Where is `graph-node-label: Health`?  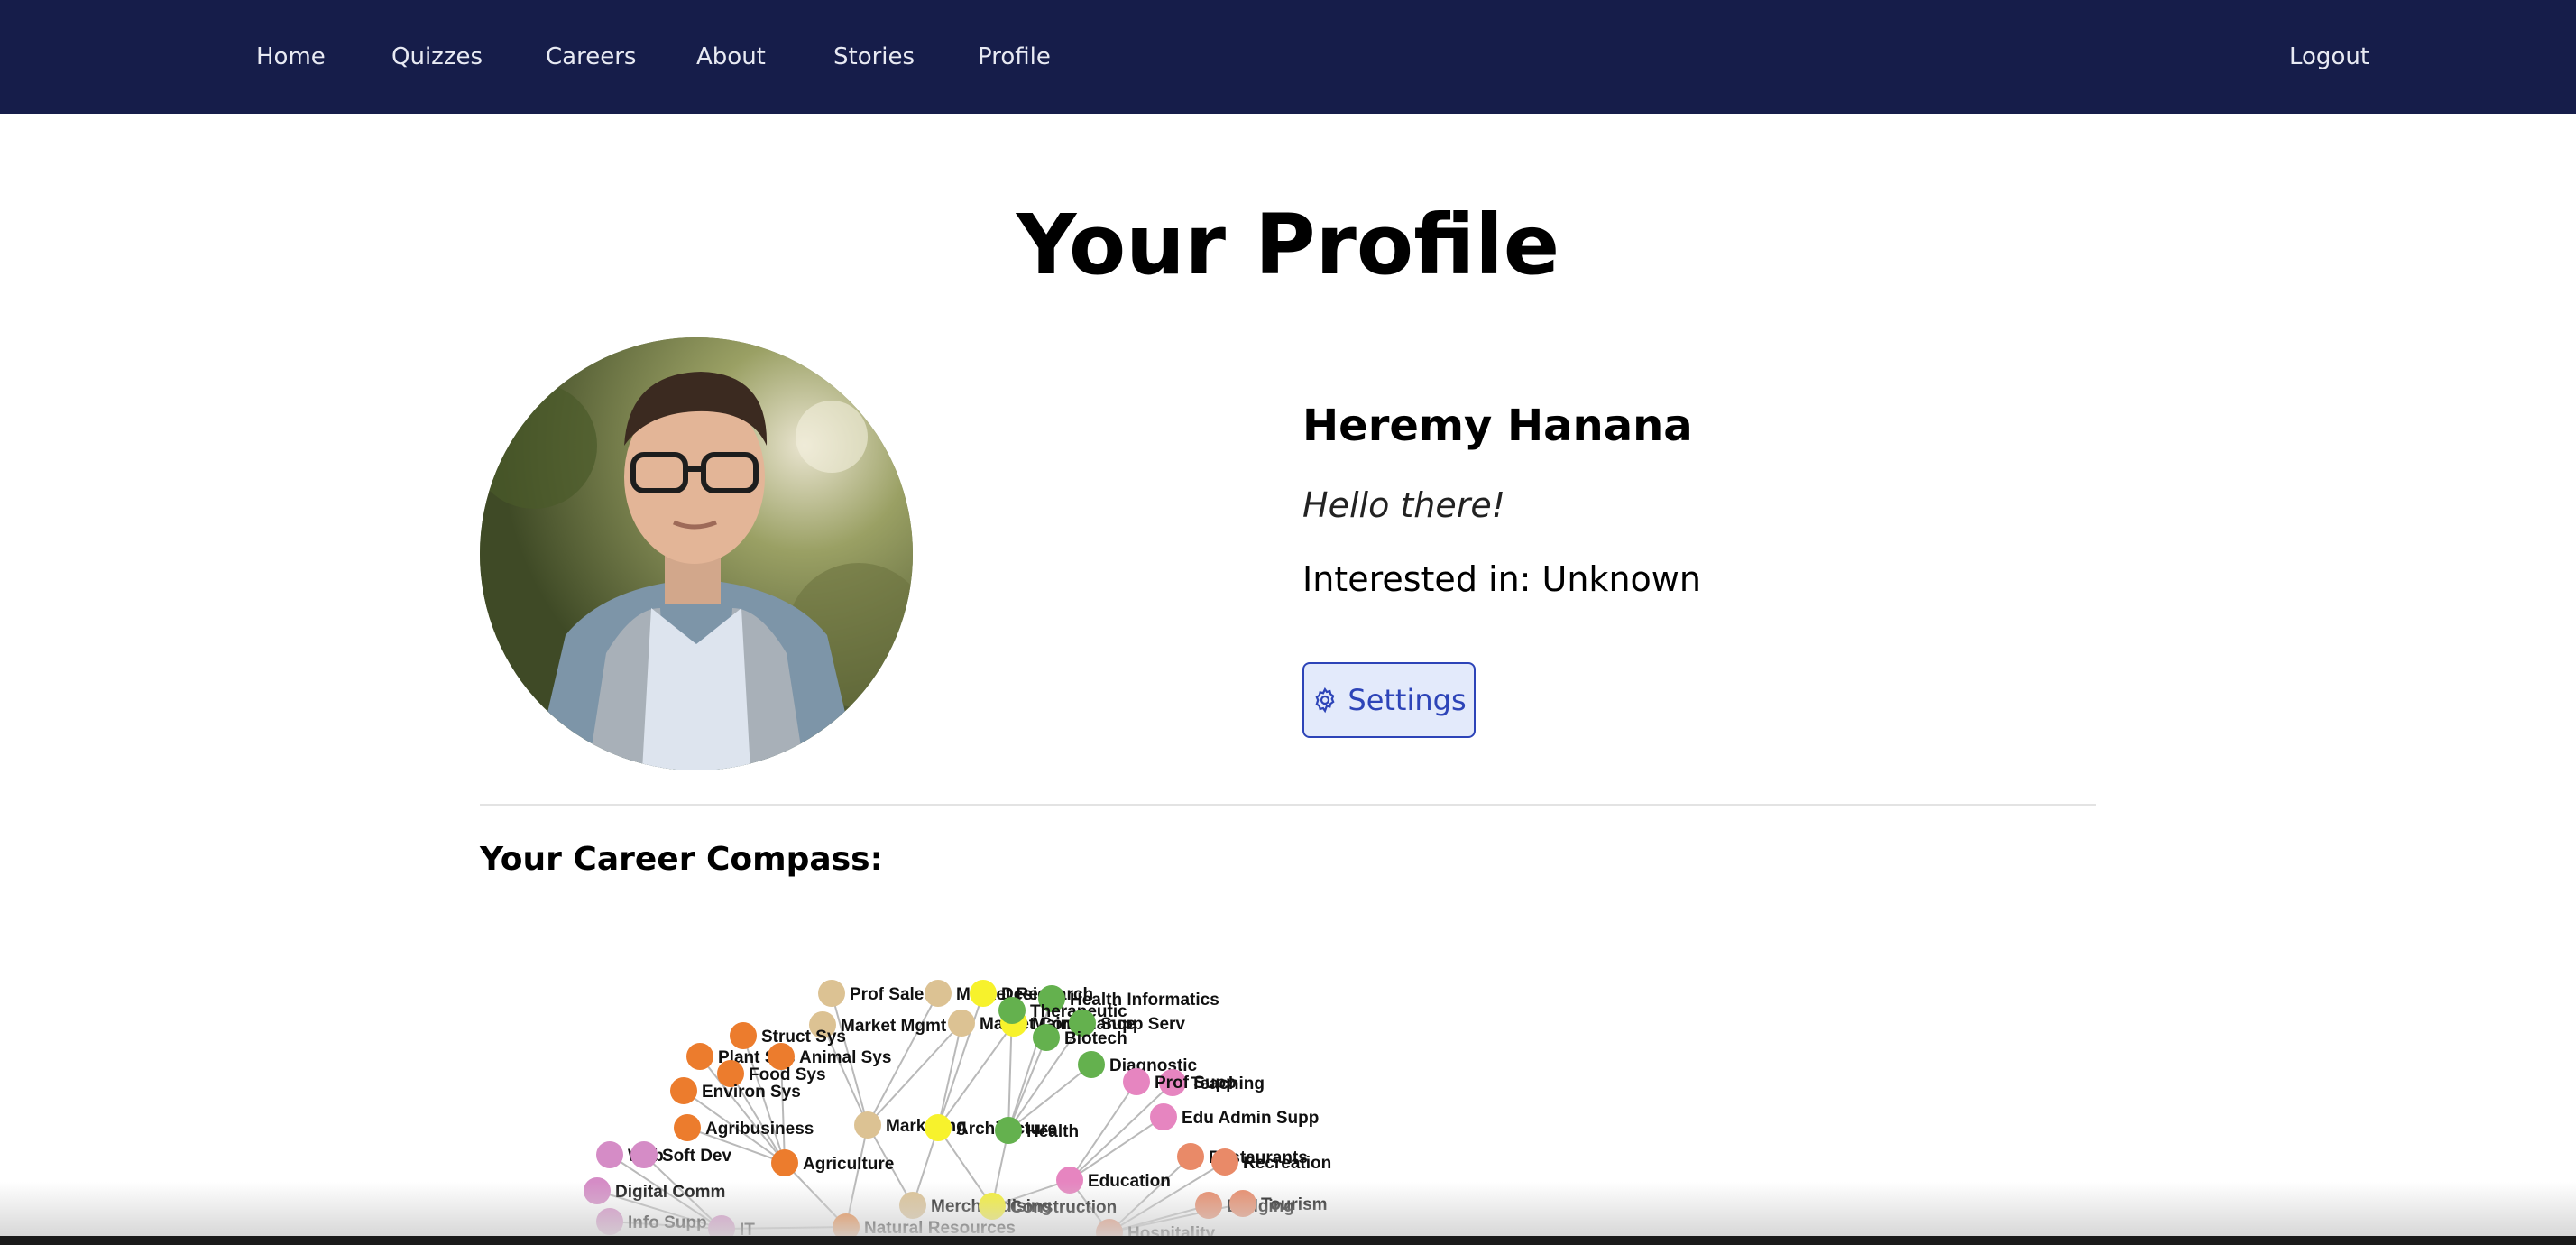
graph-node-label: Health is located at coordinates (1052, 1131).